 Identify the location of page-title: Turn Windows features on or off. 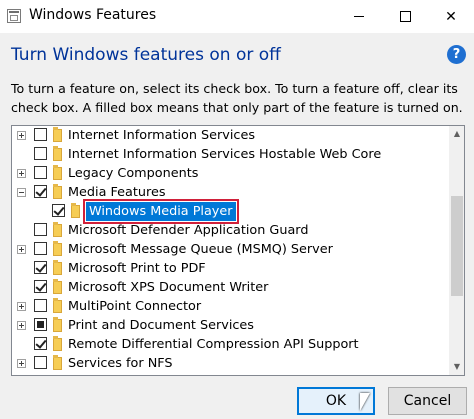
(146, 55).